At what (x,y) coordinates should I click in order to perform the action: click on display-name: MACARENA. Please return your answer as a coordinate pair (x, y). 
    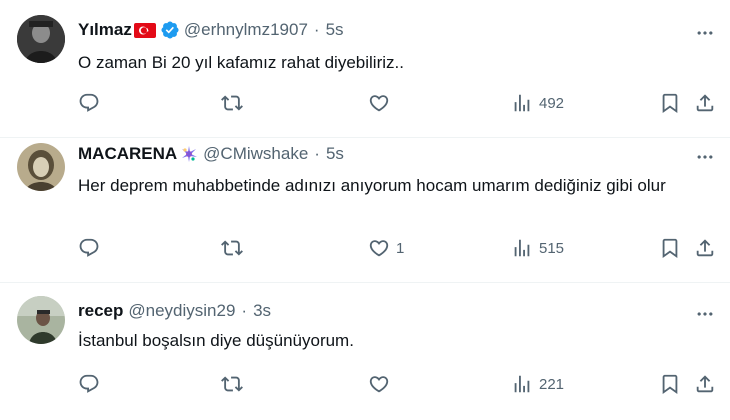
    Looking at the image, I should click on (127, 154).